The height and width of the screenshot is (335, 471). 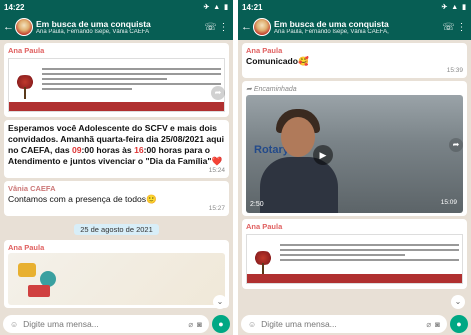 I want to click on chat-members: Ana Paula, Fernando Isepe, Vânia CAEFA, so click(x=93, y=32).